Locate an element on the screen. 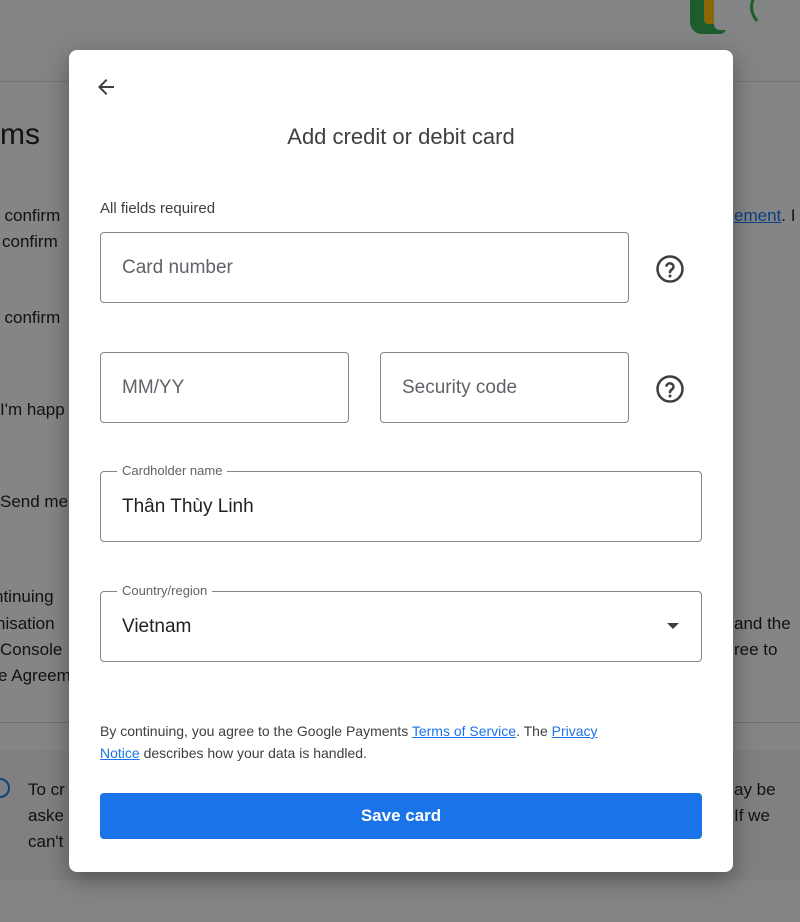 This screenshot has width=800, height=922. card-number-input: Card number is located at coordinates (364, 267).